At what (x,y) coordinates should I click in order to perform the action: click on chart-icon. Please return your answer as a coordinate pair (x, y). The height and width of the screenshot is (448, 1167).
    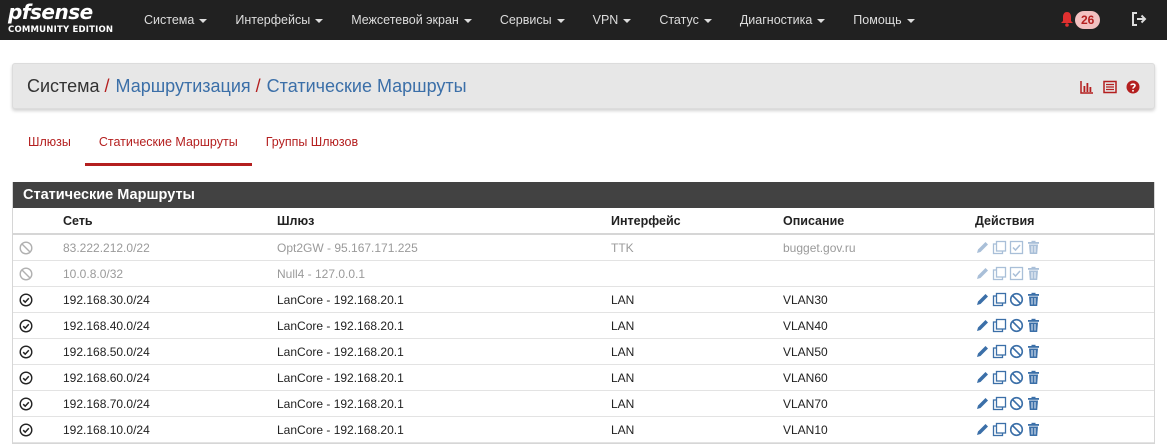
    Looking at the image, I should click on (1087, 87).